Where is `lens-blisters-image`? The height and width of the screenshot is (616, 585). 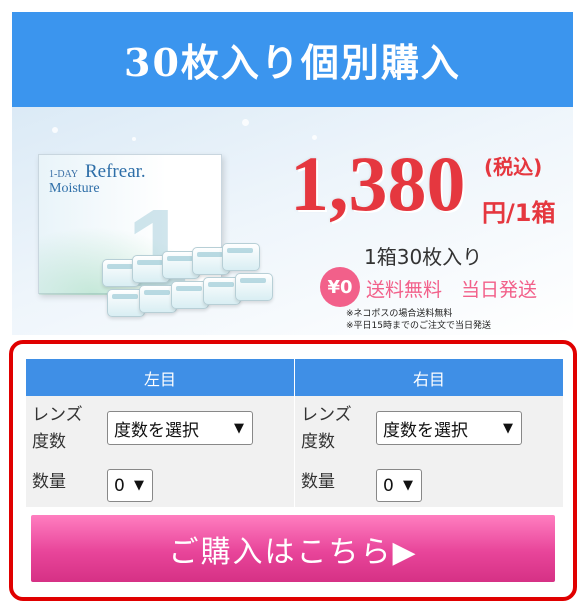 lens-blisters-image is located at coordinates (192, 286).